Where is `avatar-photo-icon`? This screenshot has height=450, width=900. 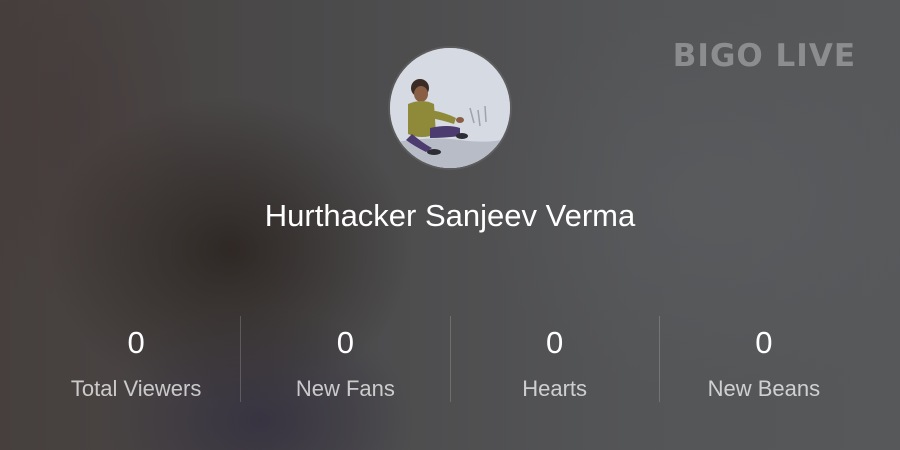 avatar-photo-icon is located at coordinates (450, 108).